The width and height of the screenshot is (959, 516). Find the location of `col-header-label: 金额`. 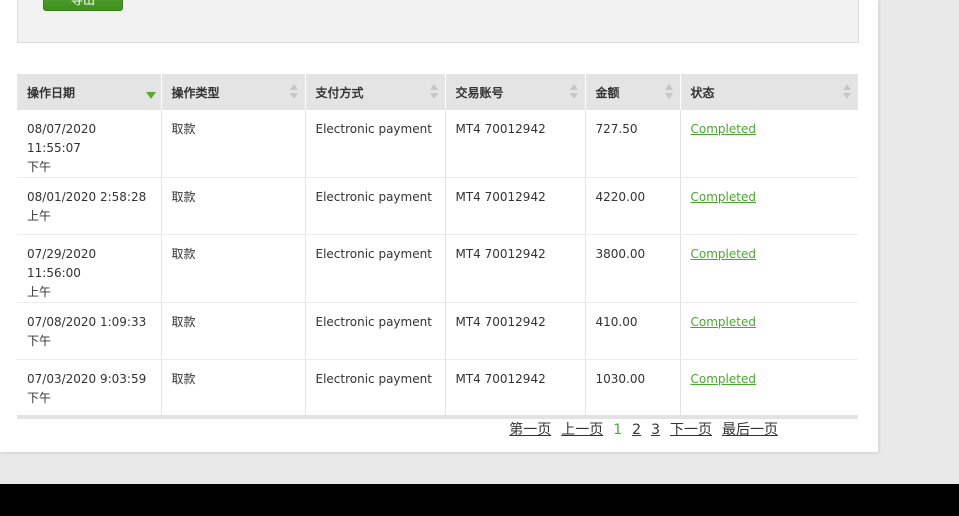

col-header-label: 金额 is located at coordinates (607, 92).